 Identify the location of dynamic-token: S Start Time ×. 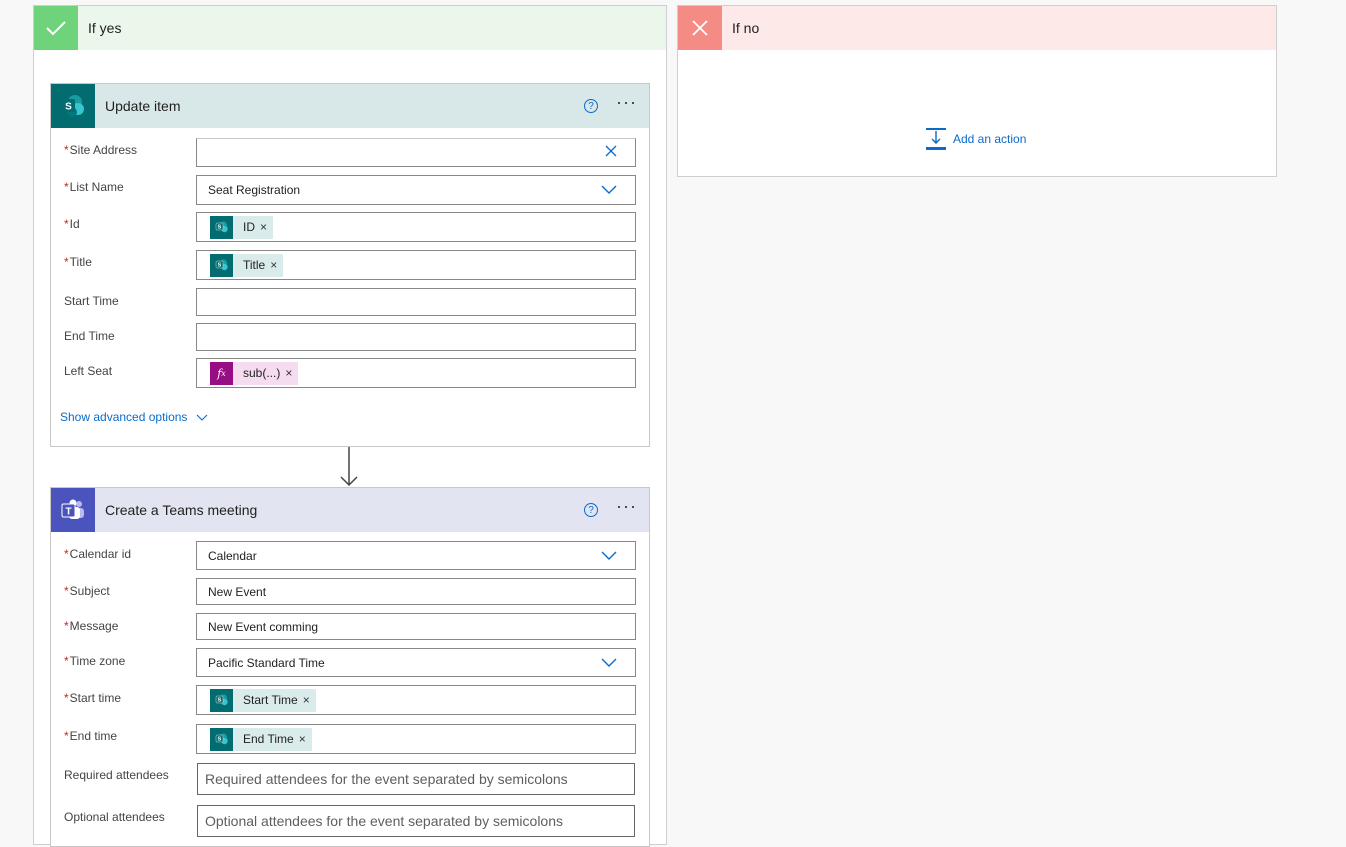
(263, 700).